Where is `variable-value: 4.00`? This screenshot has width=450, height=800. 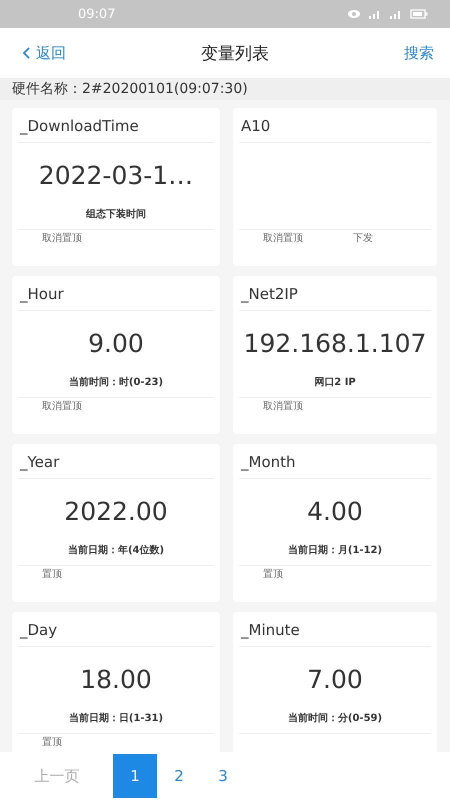 variable-value: 4.00 is located at coordinates (335, 511).